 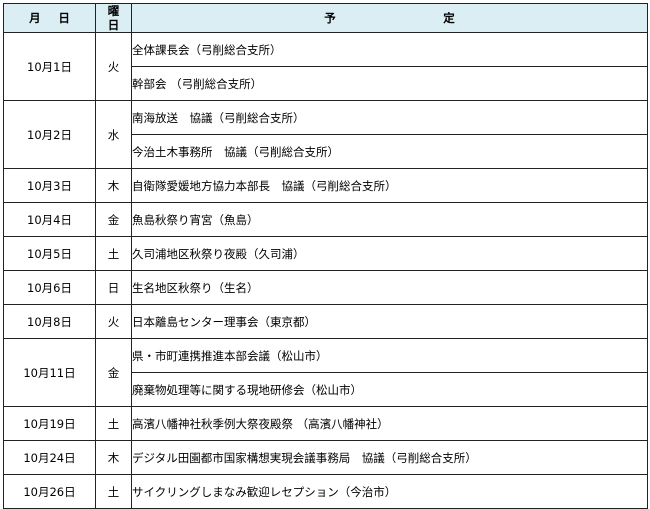 I want to click on table-row: 10月5日土久司浦地区秋祭り夜殿（久司浦）, so click(x=325, y=253).